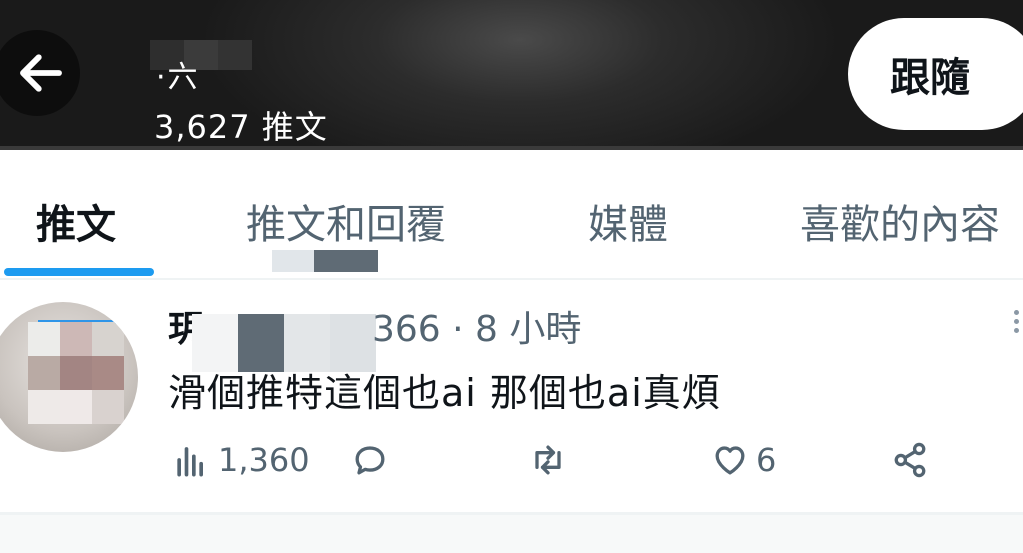 The height and width of the screenshot is (553, 1023). I want to click on tweet-actions: 1,360 6, so click(568, 463).